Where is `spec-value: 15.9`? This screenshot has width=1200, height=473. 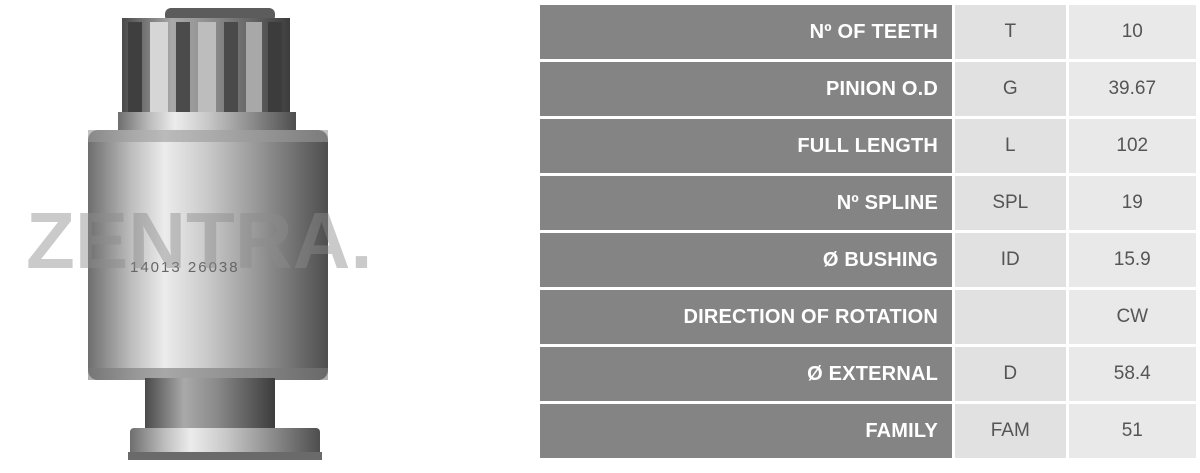
spec-value: 15.9 is located at coordinates (1130, 261).